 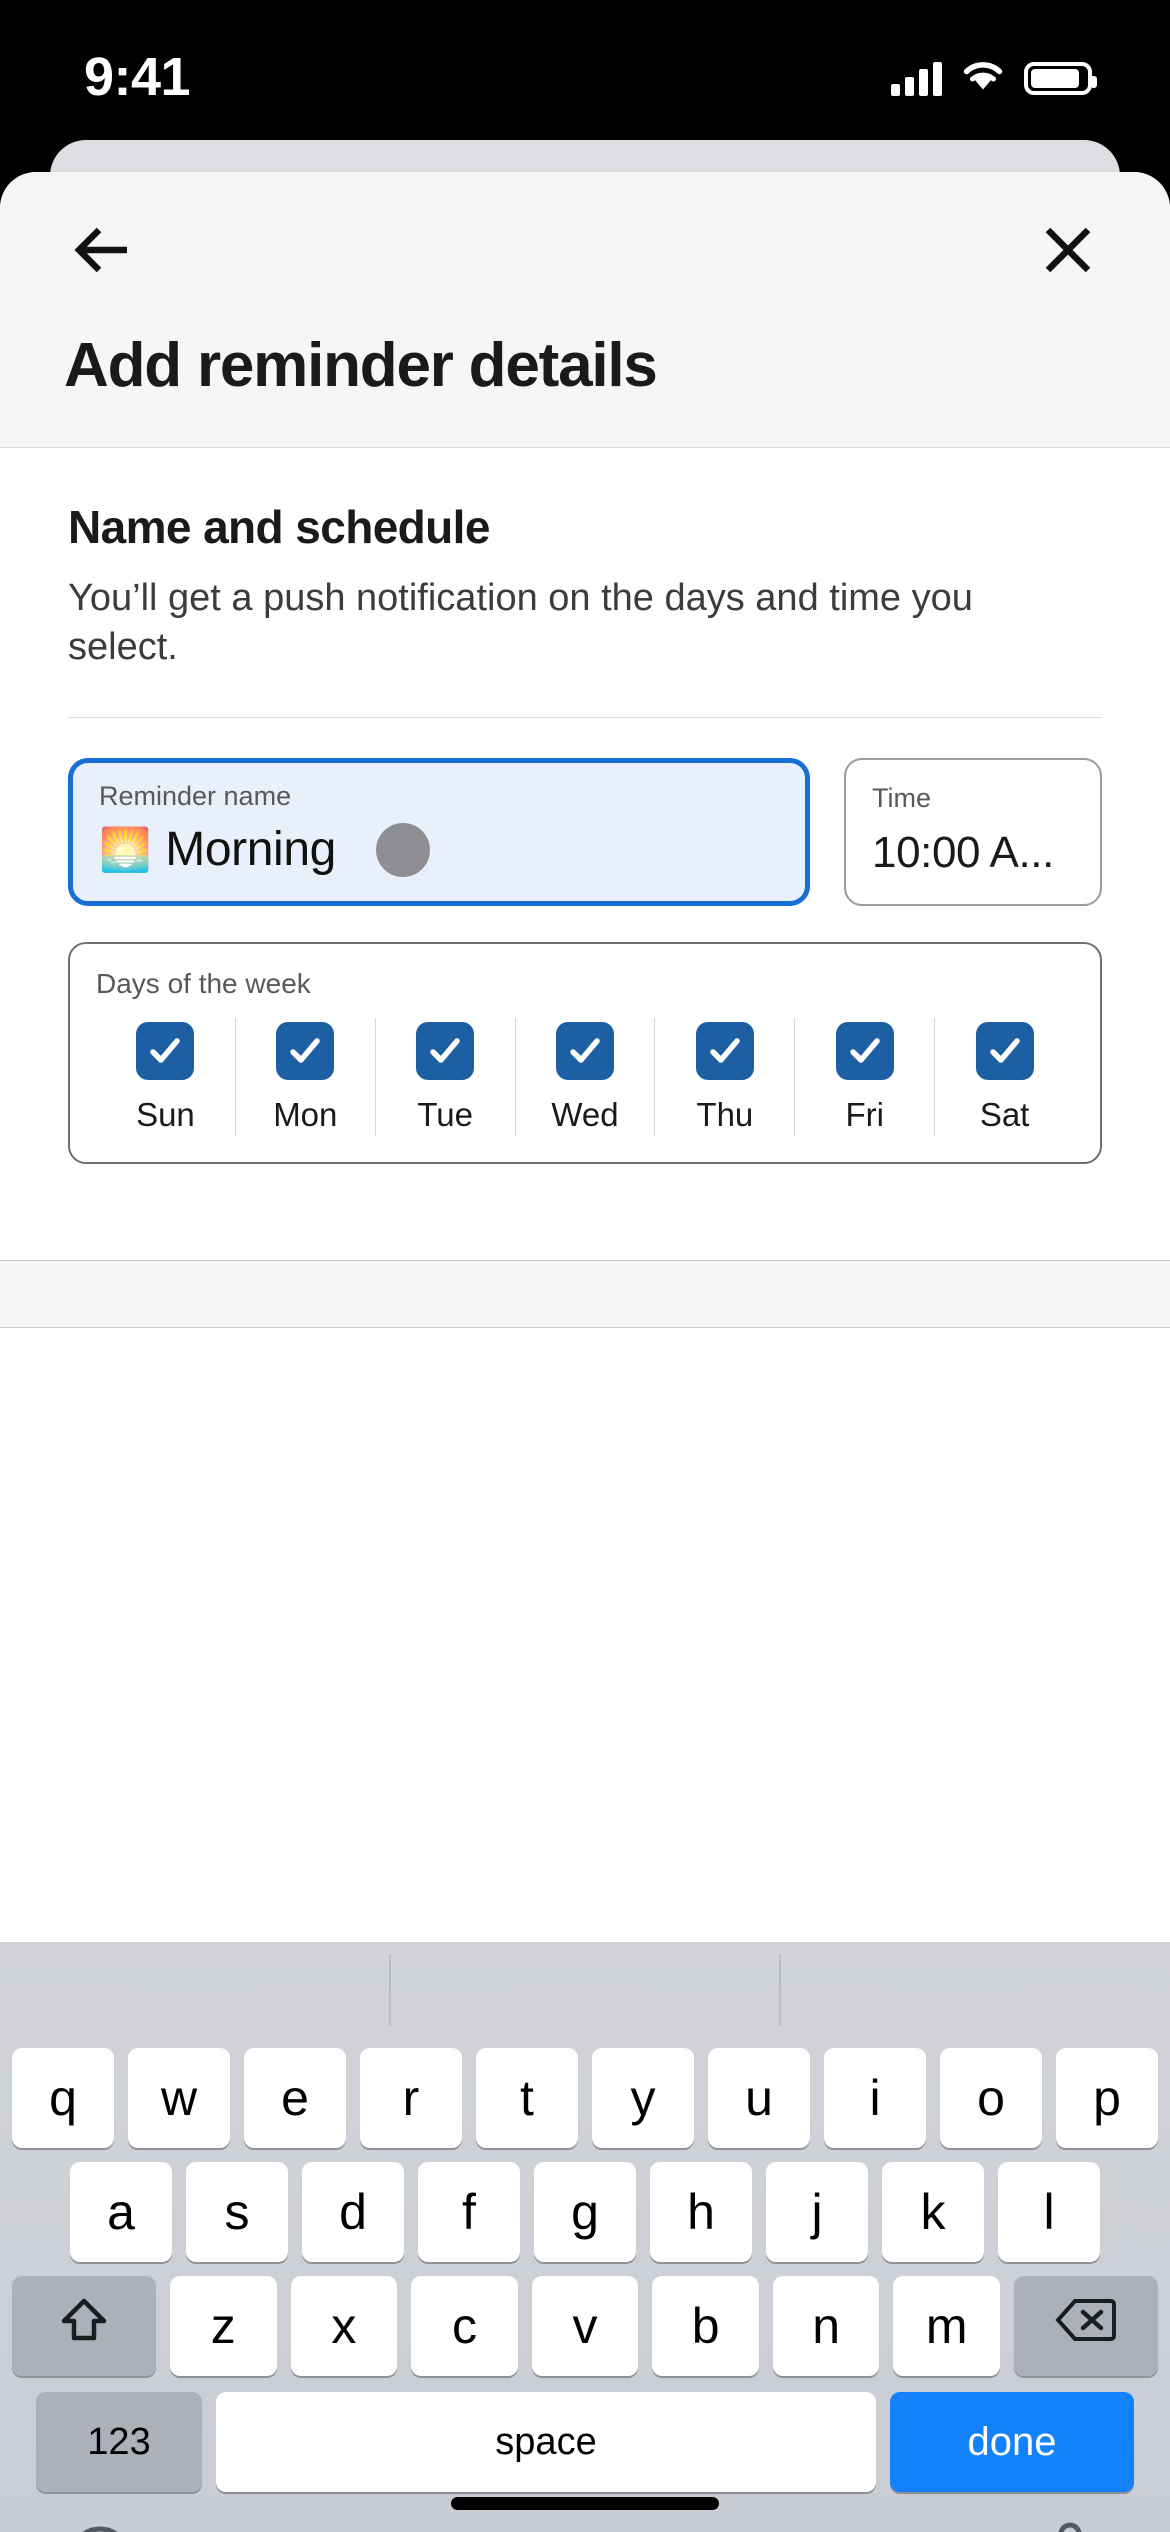 I want to click on keyboard-row-3: zxcvbnm, so click(x=585, y=2326).